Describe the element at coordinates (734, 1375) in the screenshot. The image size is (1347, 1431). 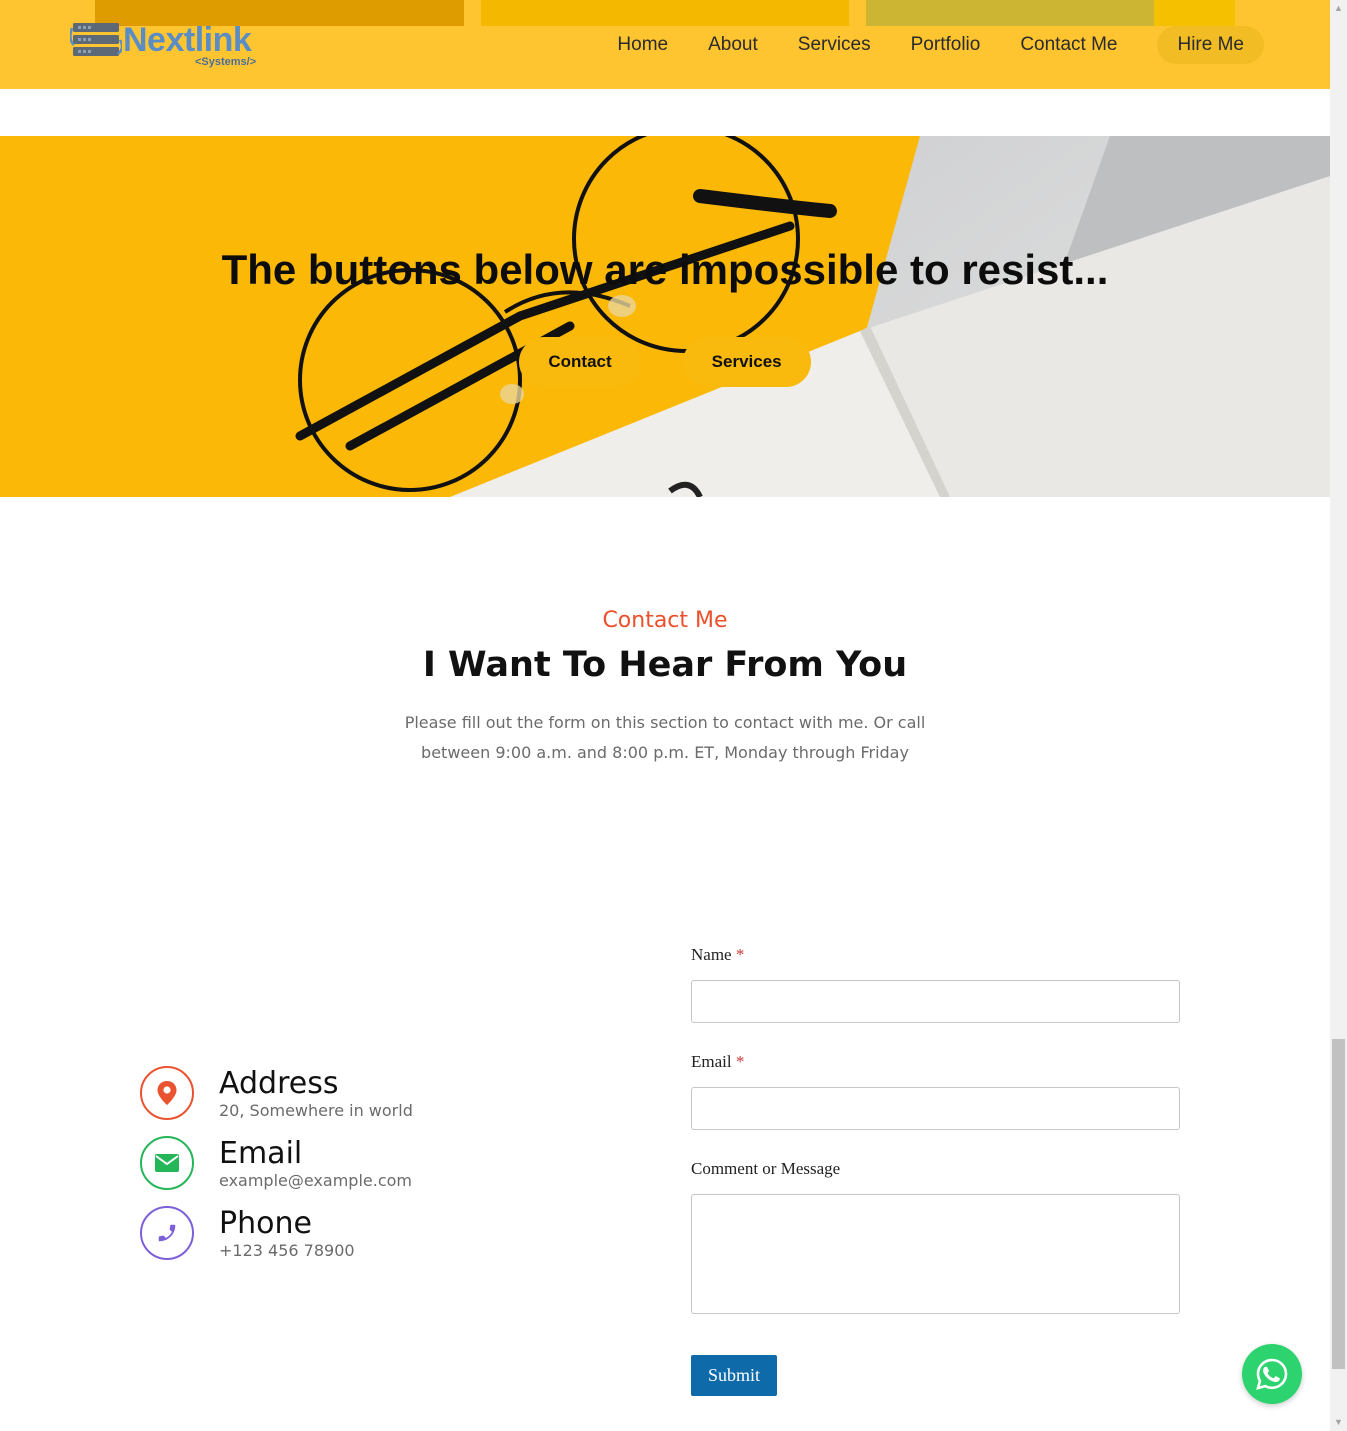
I see `submit-button: Submit` at that location.